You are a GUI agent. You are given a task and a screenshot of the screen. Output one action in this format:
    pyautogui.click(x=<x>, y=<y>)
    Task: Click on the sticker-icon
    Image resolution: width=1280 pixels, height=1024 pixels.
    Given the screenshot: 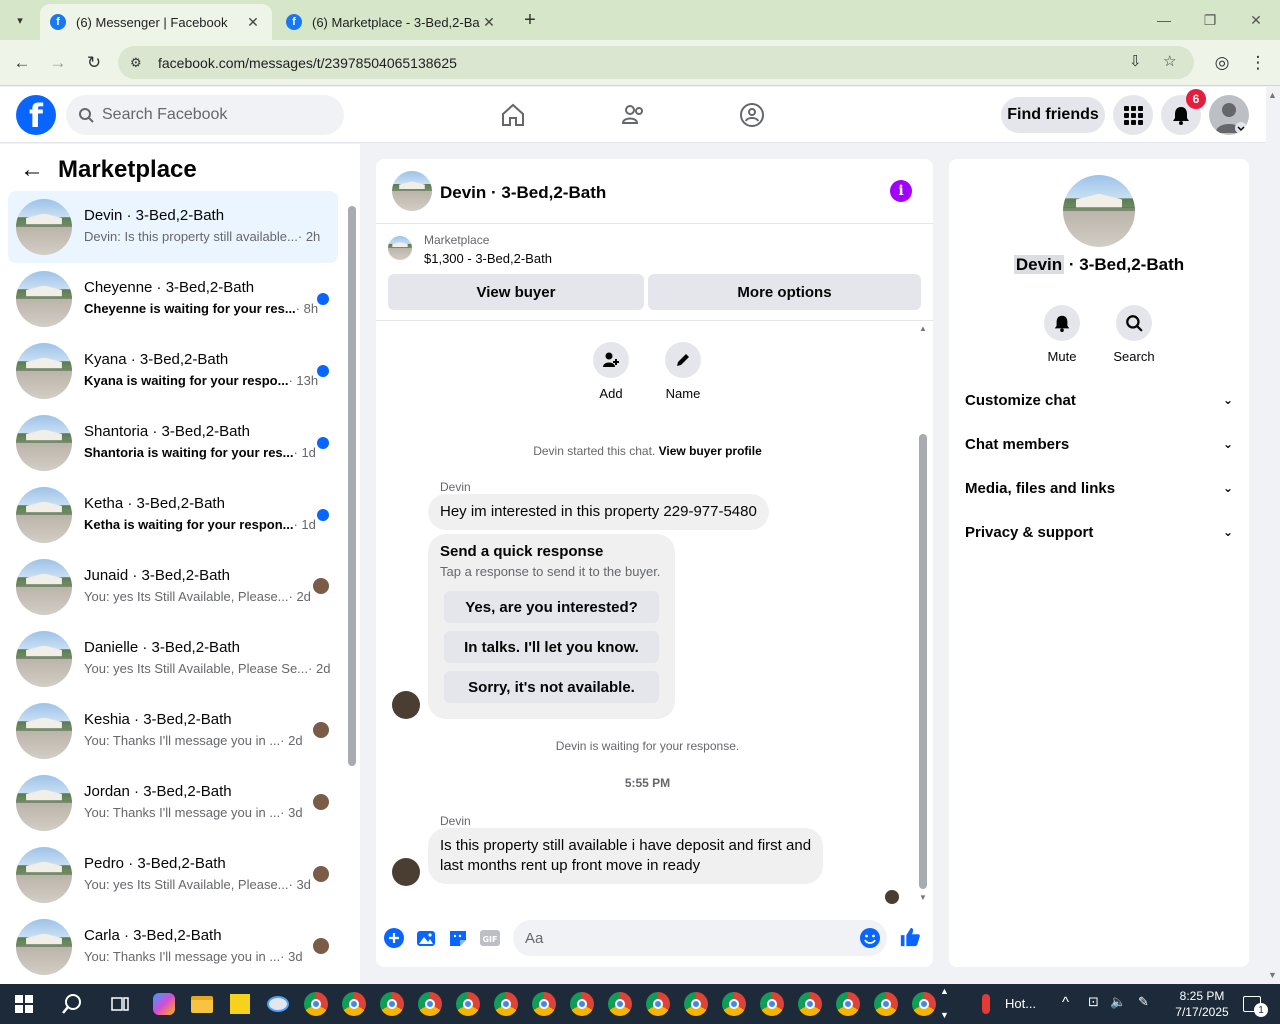 What is the action you would take?
    pyautogui.click(x=458, y=938)
    